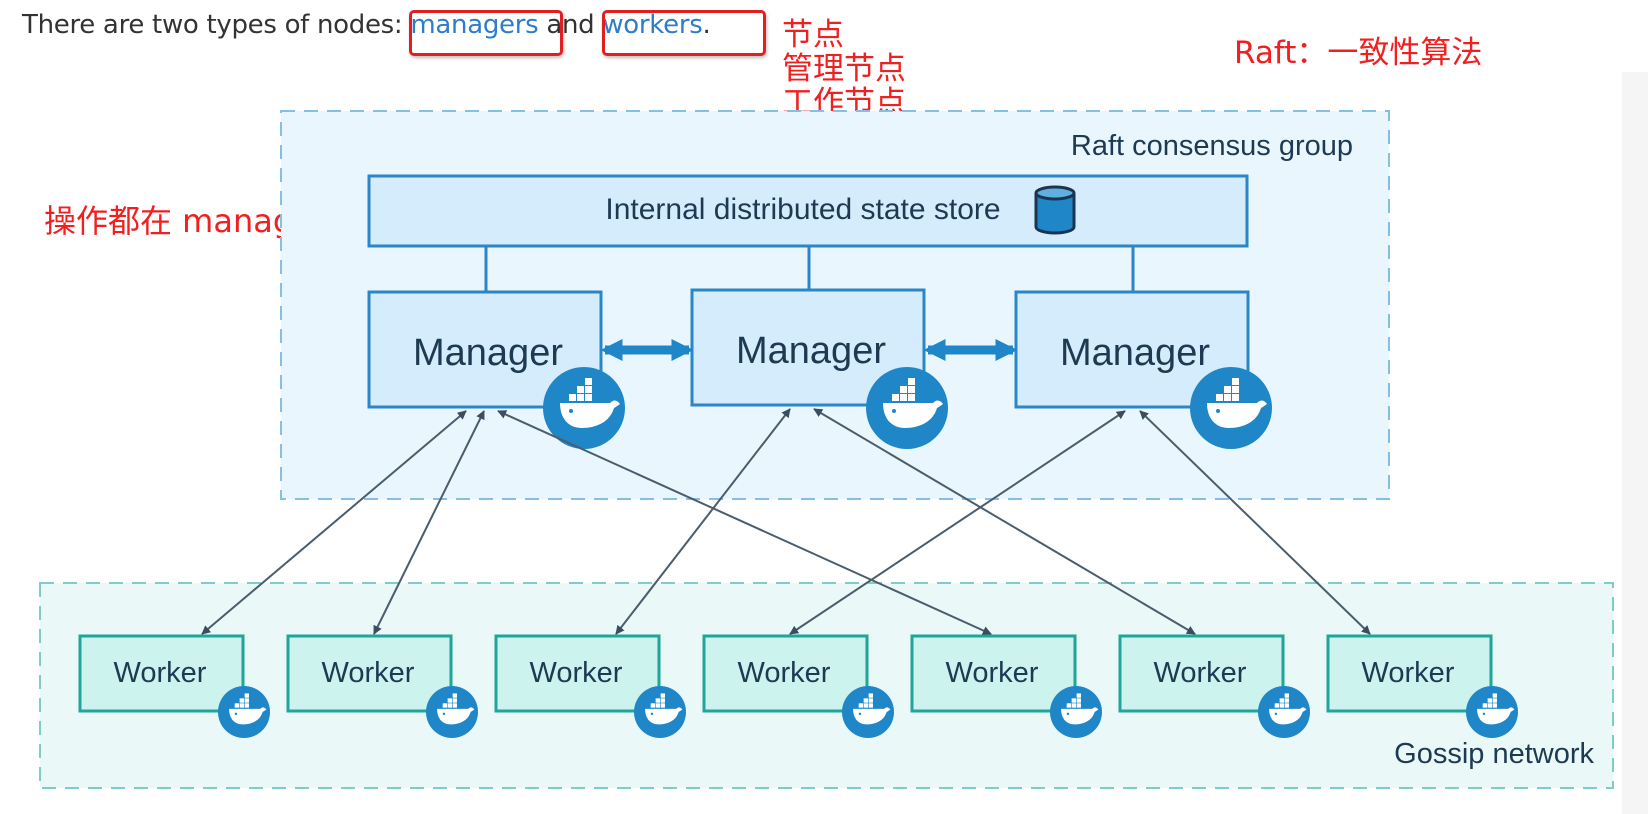 The width and height of the screenshot is (1648, 814). What do you see at coordinates (1212, 146) in the screenshot?
I see `raft-group-label: Raft consensus group` at bounding box center [1212, 146].